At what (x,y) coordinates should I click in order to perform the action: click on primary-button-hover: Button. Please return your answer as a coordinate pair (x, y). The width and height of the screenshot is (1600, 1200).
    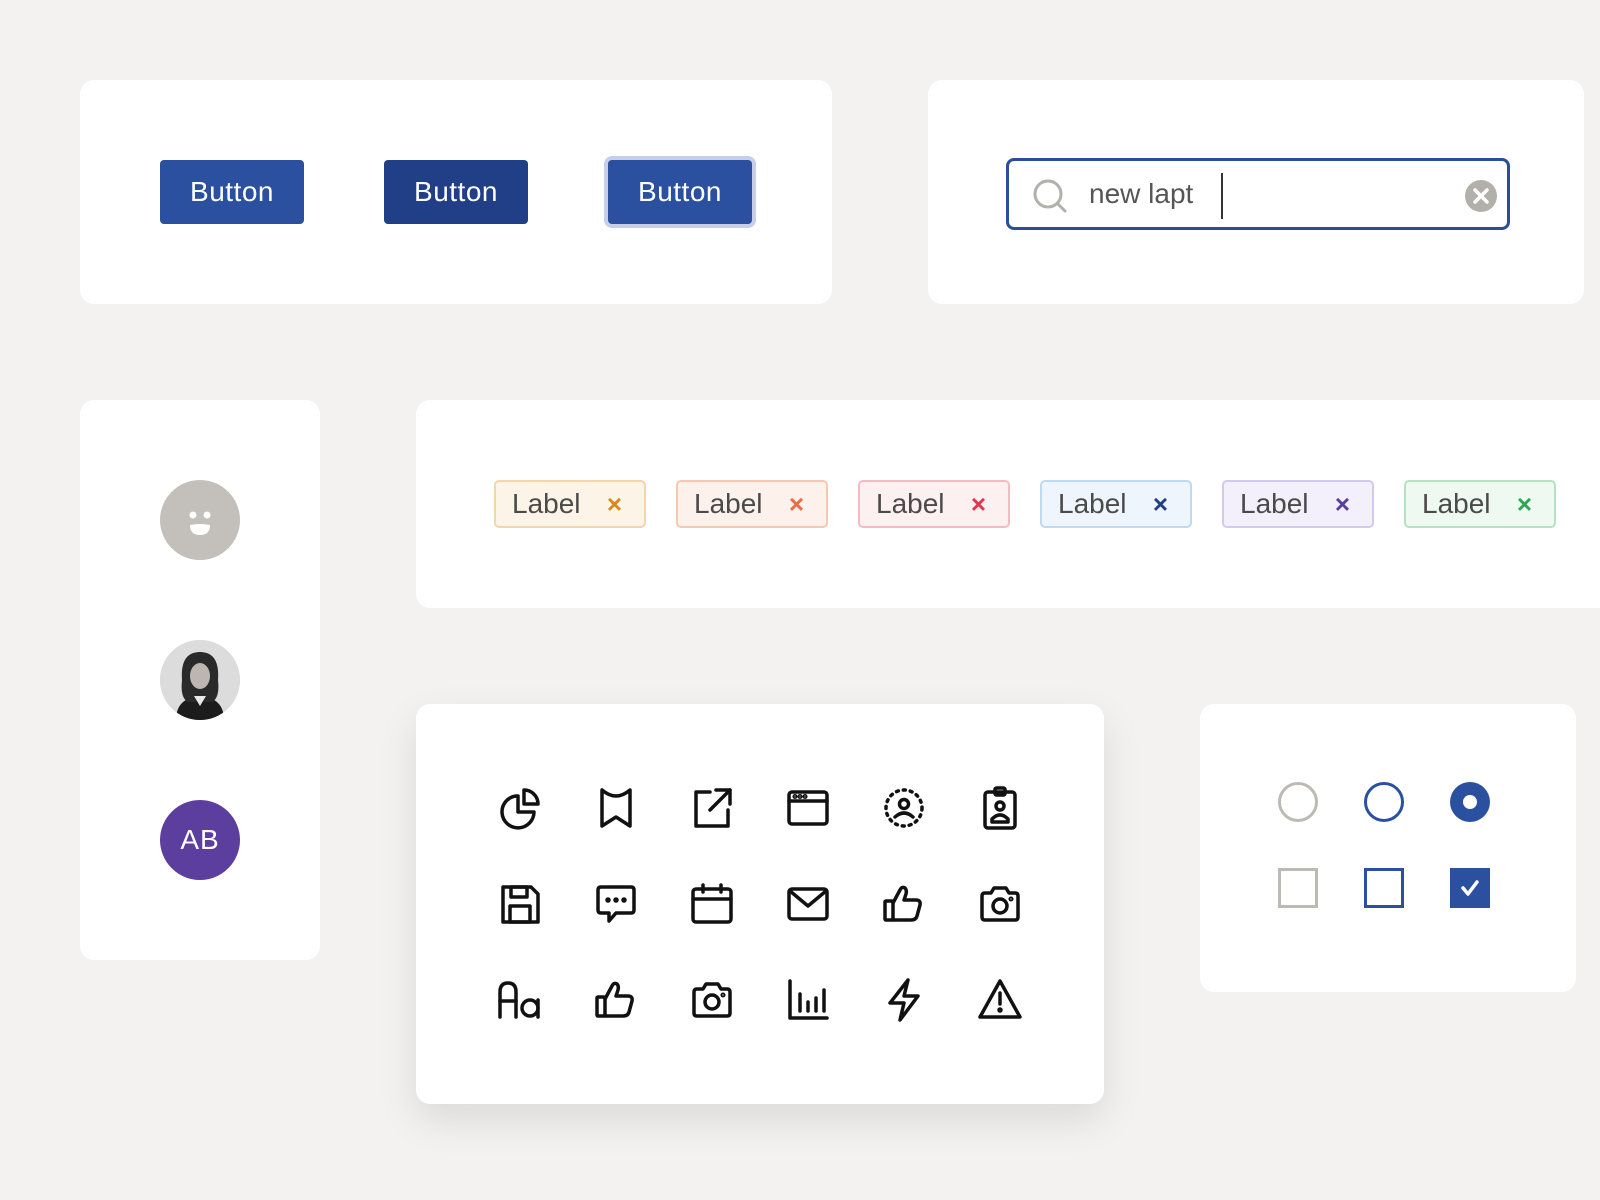
    Looking at the image, I should click on (456, 192).